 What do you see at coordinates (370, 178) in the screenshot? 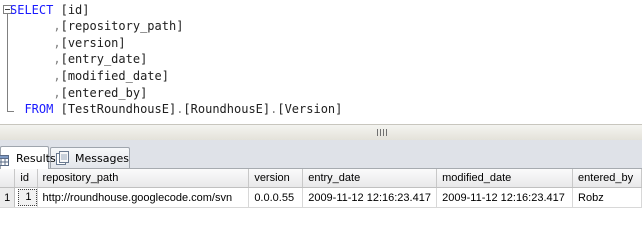
I see `column-header: entry_date` at bounding box center [370, 178].